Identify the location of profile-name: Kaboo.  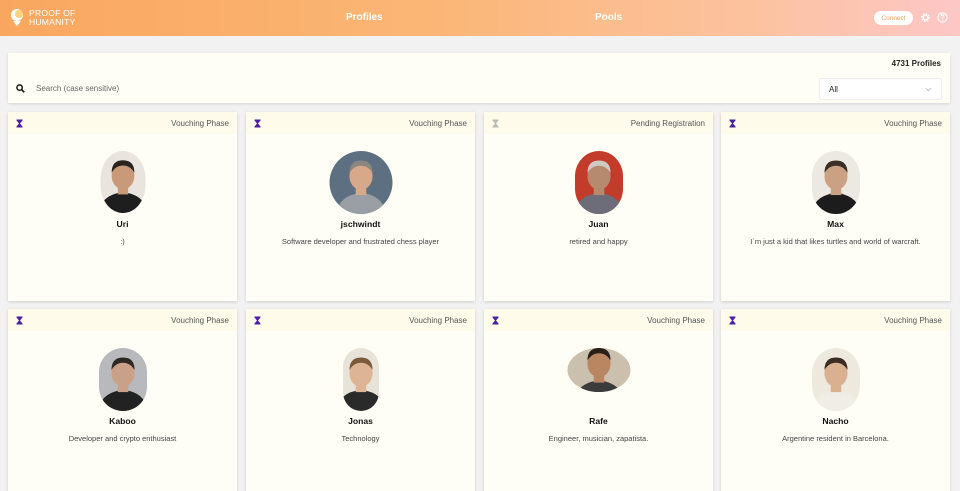
(122, 421).